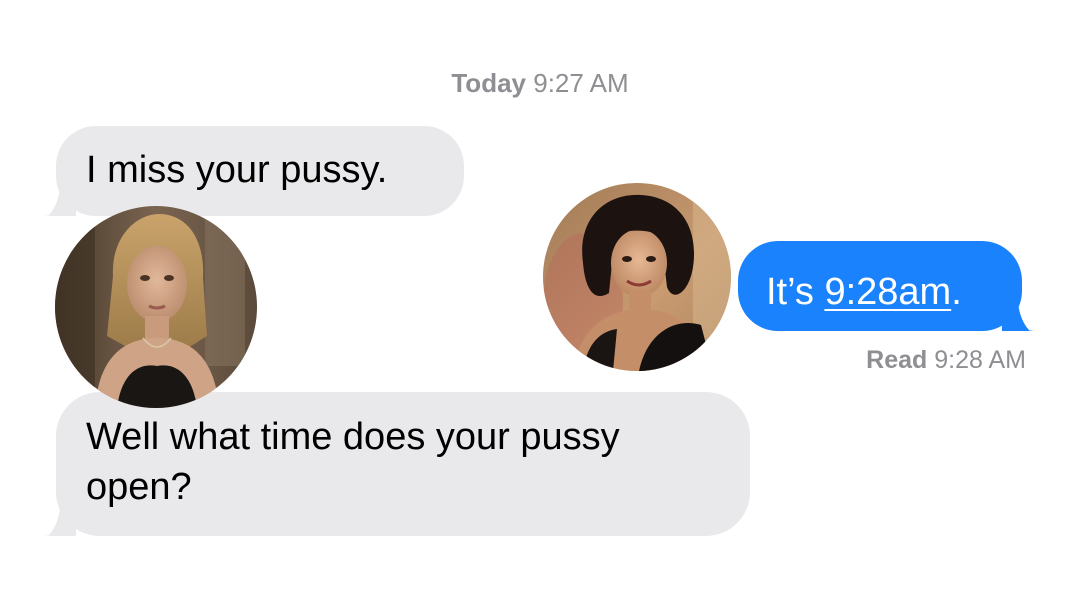 The image size is (1080, 608). What do you see at coordinates (795, 292) in the screenshot?
I see `message-text-prefix: It’s` at bounding box center [795, 292].